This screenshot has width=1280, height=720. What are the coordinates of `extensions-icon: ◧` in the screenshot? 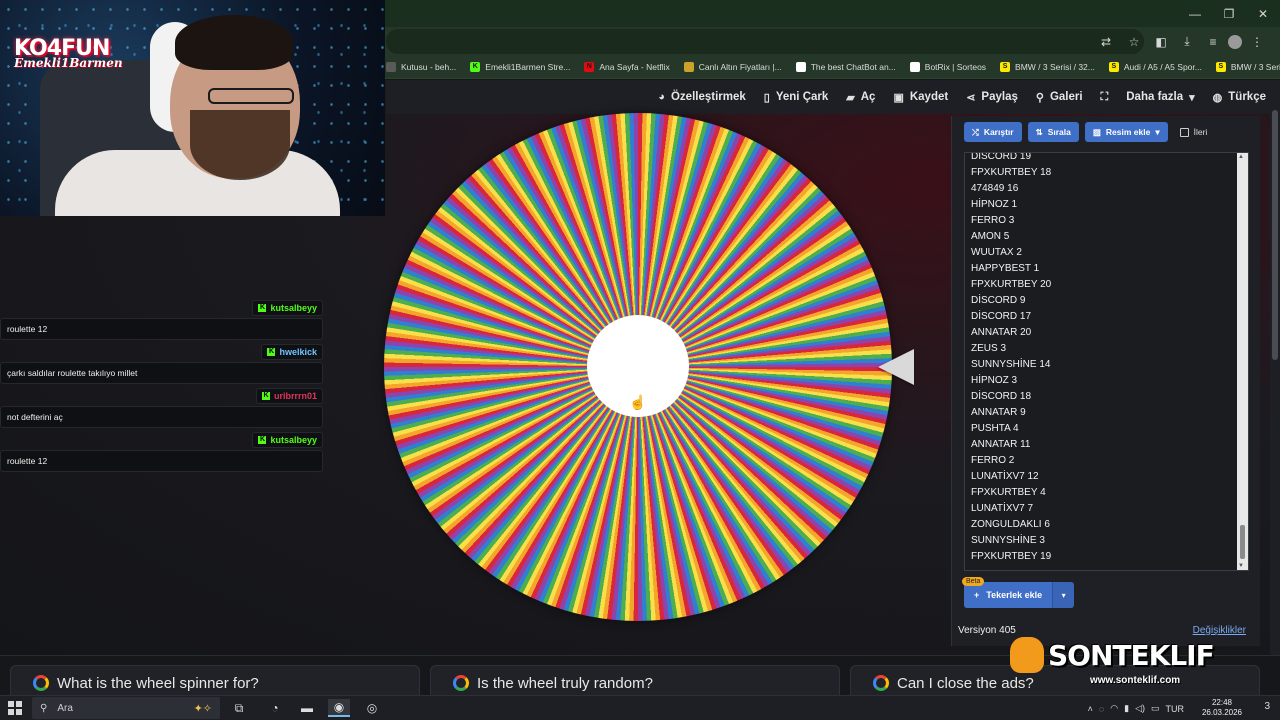 It's located at (1161, 42).